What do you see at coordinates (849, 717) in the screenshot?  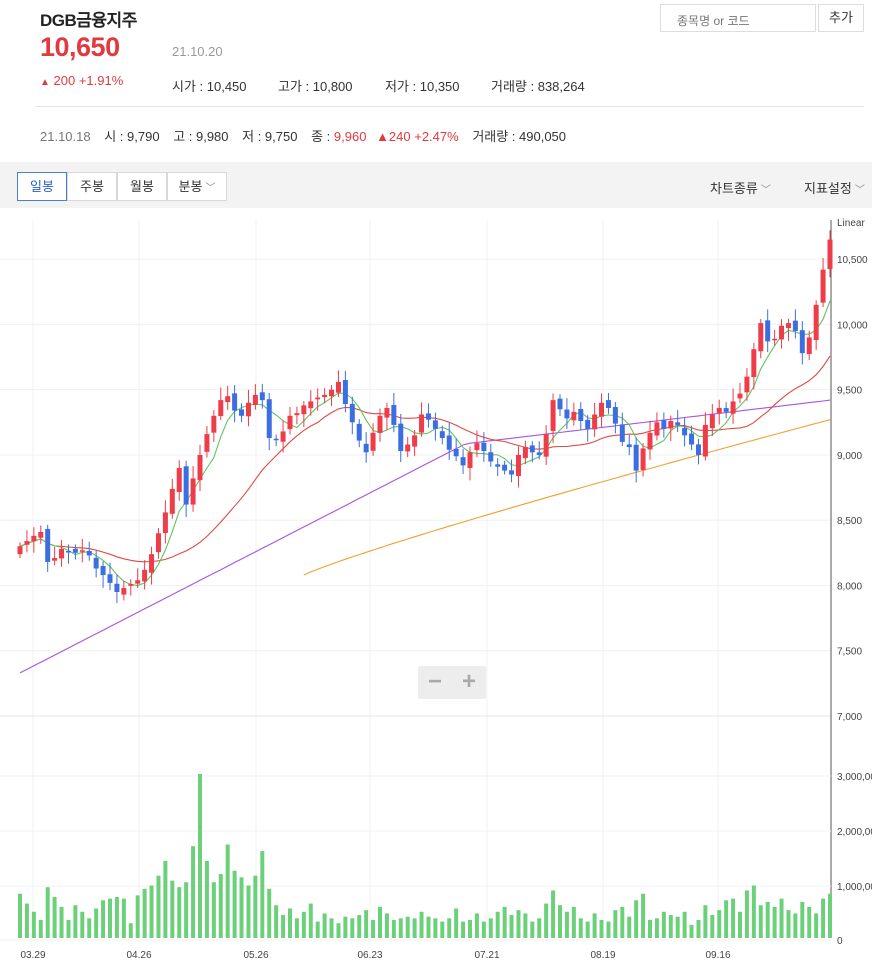 I see `price-tick-label: 7,000` at bounding box center [849, 717].